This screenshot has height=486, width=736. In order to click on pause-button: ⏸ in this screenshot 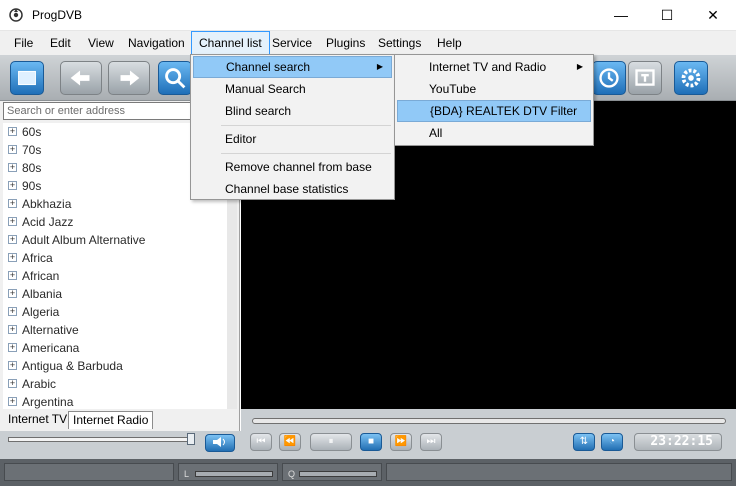, I will do `click(331, 442)`.